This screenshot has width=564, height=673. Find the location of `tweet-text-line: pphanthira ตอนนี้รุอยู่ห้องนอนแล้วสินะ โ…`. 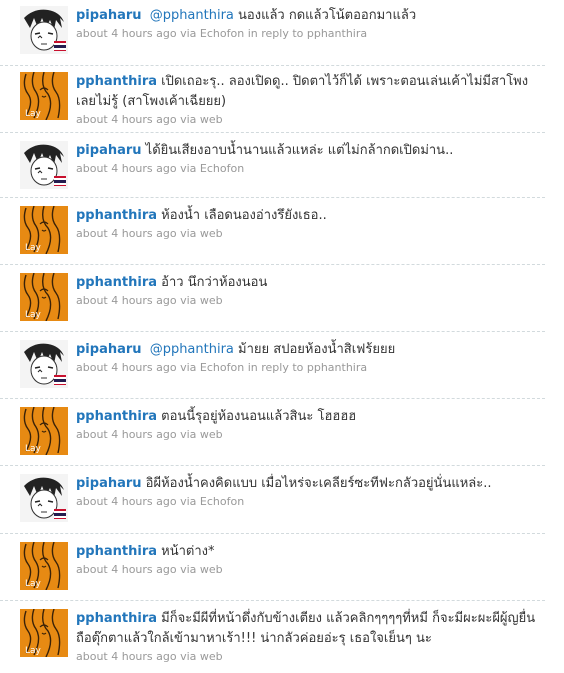

tweet-text-line: pphanthira ตอนนี้รุอยู่ห้องนอนแล้วสินะ โ… is located at coordinates (307, 417).